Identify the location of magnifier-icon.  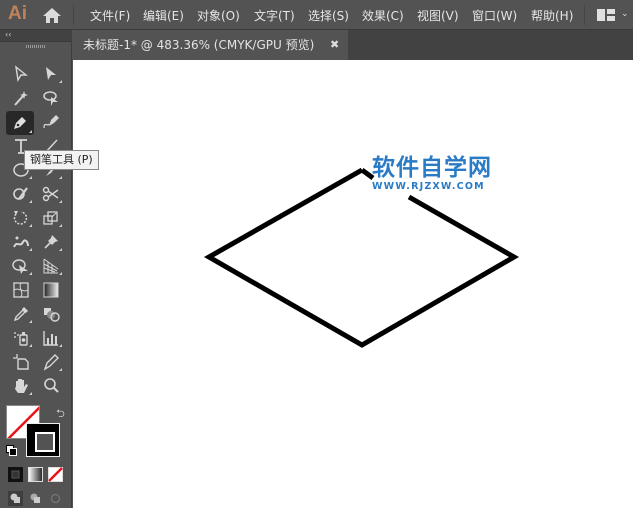
(51, 385).